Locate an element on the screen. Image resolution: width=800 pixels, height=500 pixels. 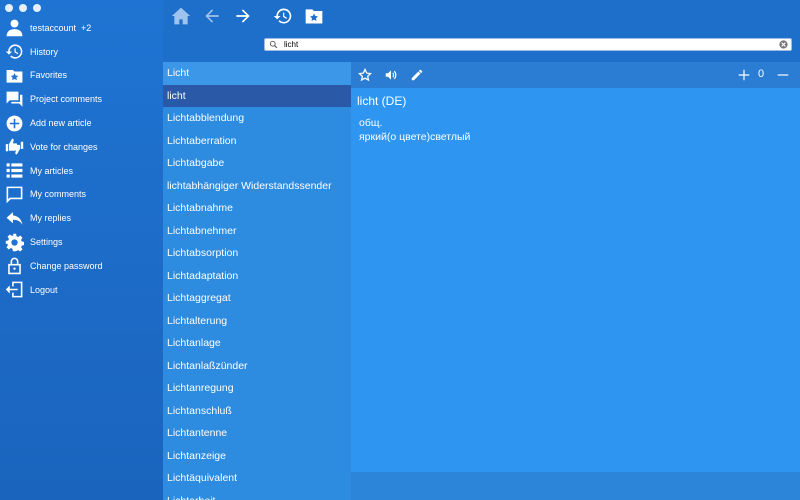
sidebar-item-my-replies: My replies is located at coordinates (81, 218).